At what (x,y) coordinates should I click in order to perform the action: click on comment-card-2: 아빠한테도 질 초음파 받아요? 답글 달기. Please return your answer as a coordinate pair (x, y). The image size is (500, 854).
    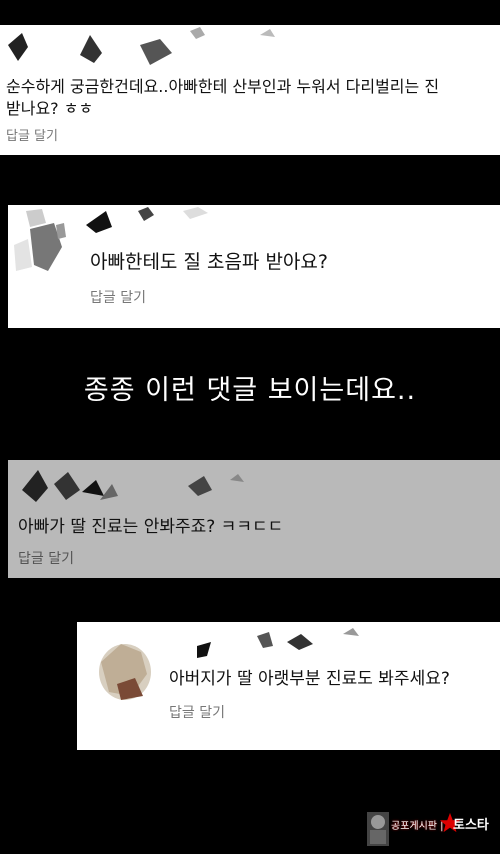
    Looking at the image, I should click on (254, 266).